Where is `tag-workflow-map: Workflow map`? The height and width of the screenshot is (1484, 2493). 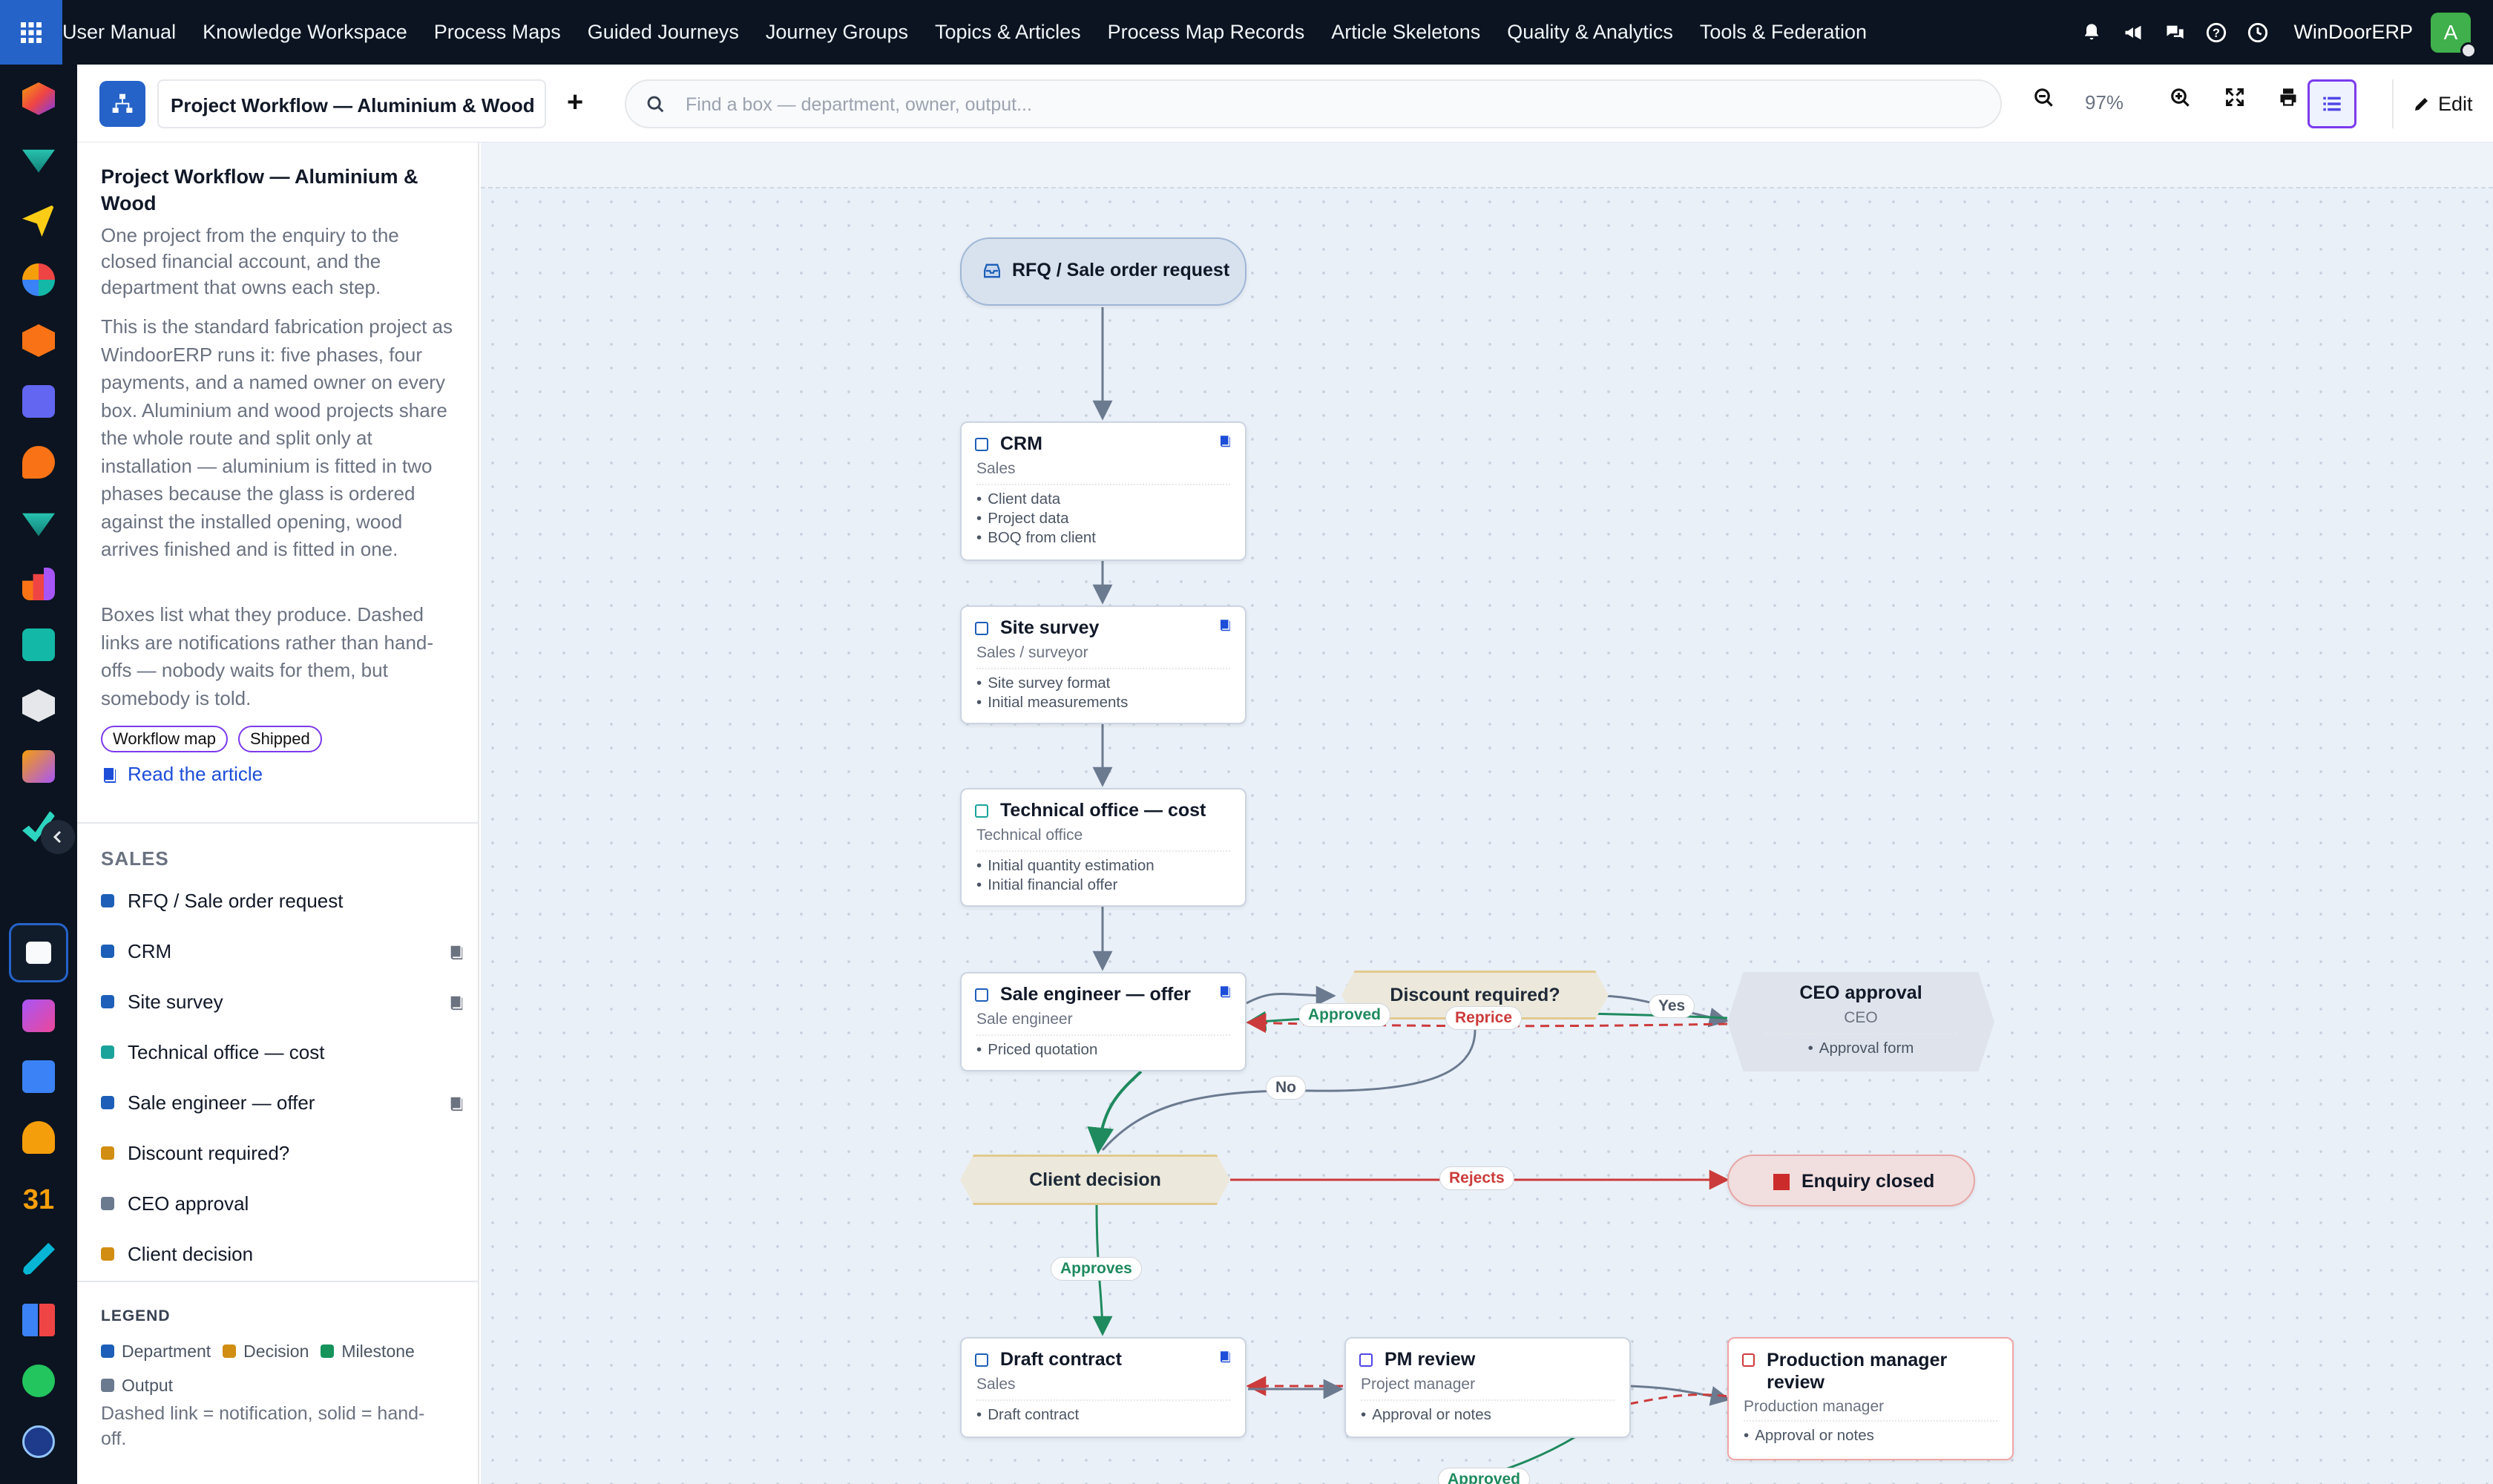
tag-workflow-map: Workflow map is located at coordinates (164, 739).